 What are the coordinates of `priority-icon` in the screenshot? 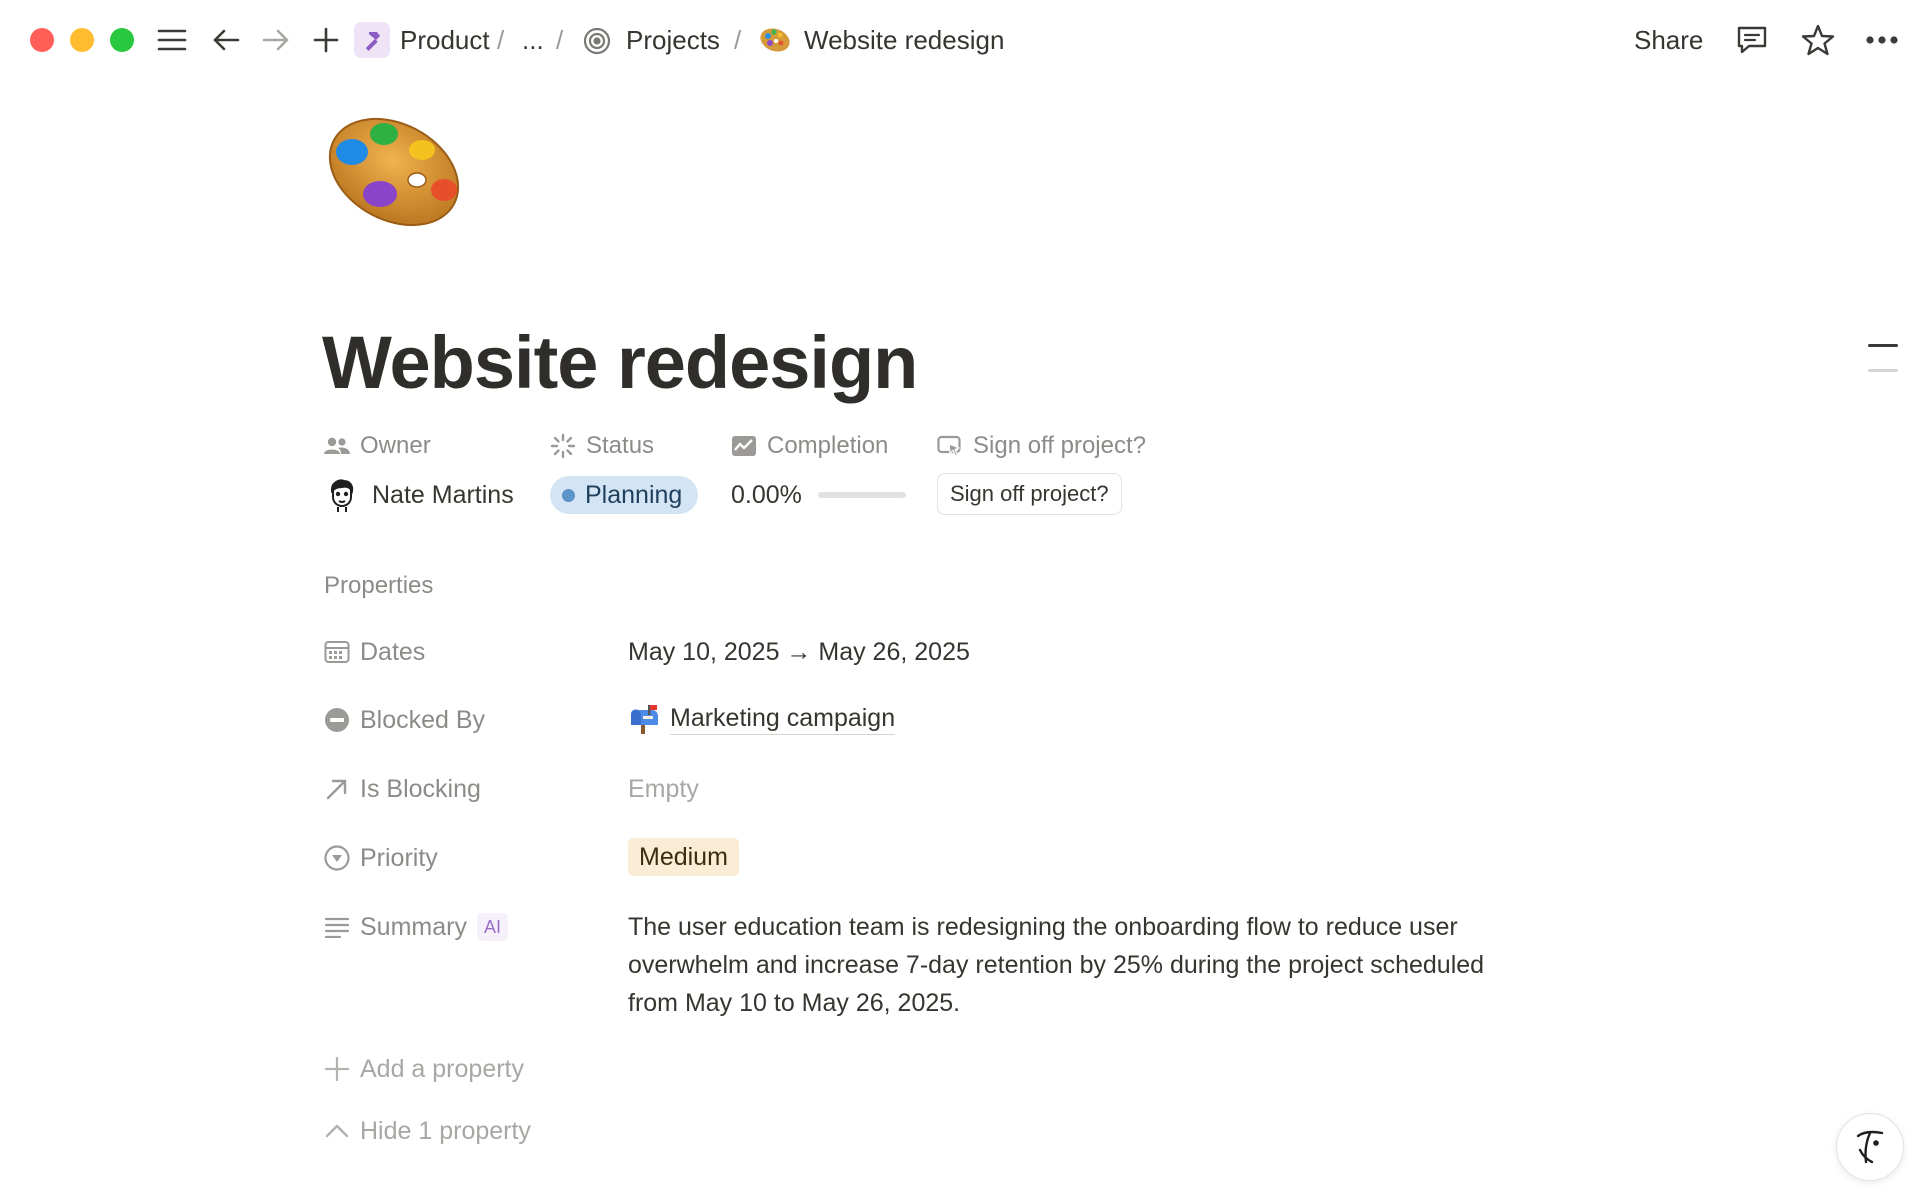 It's located at (337, 858).